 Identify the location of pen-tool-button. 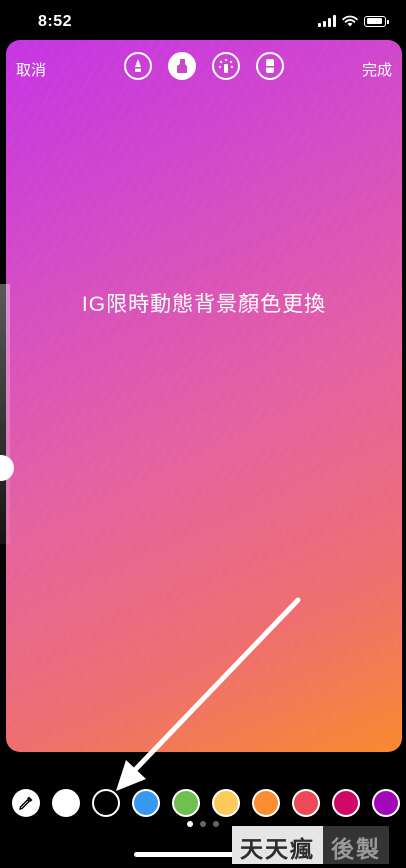
(138, 66).